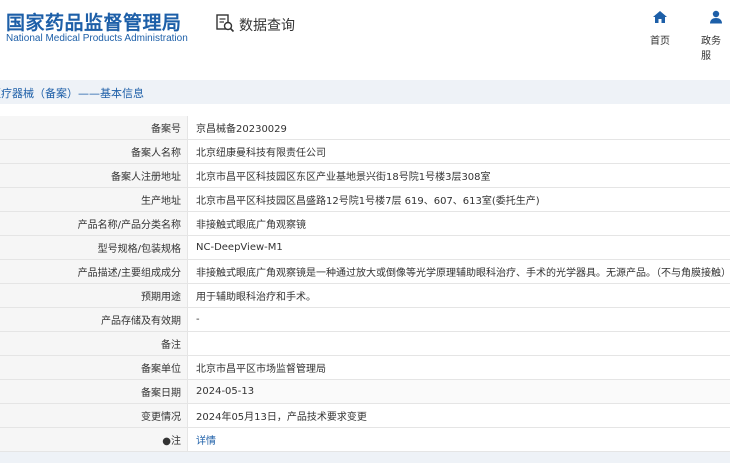 The height and width of the screenshot is (463, 730). I want to click on row-label: 备注, so click(94, 343).